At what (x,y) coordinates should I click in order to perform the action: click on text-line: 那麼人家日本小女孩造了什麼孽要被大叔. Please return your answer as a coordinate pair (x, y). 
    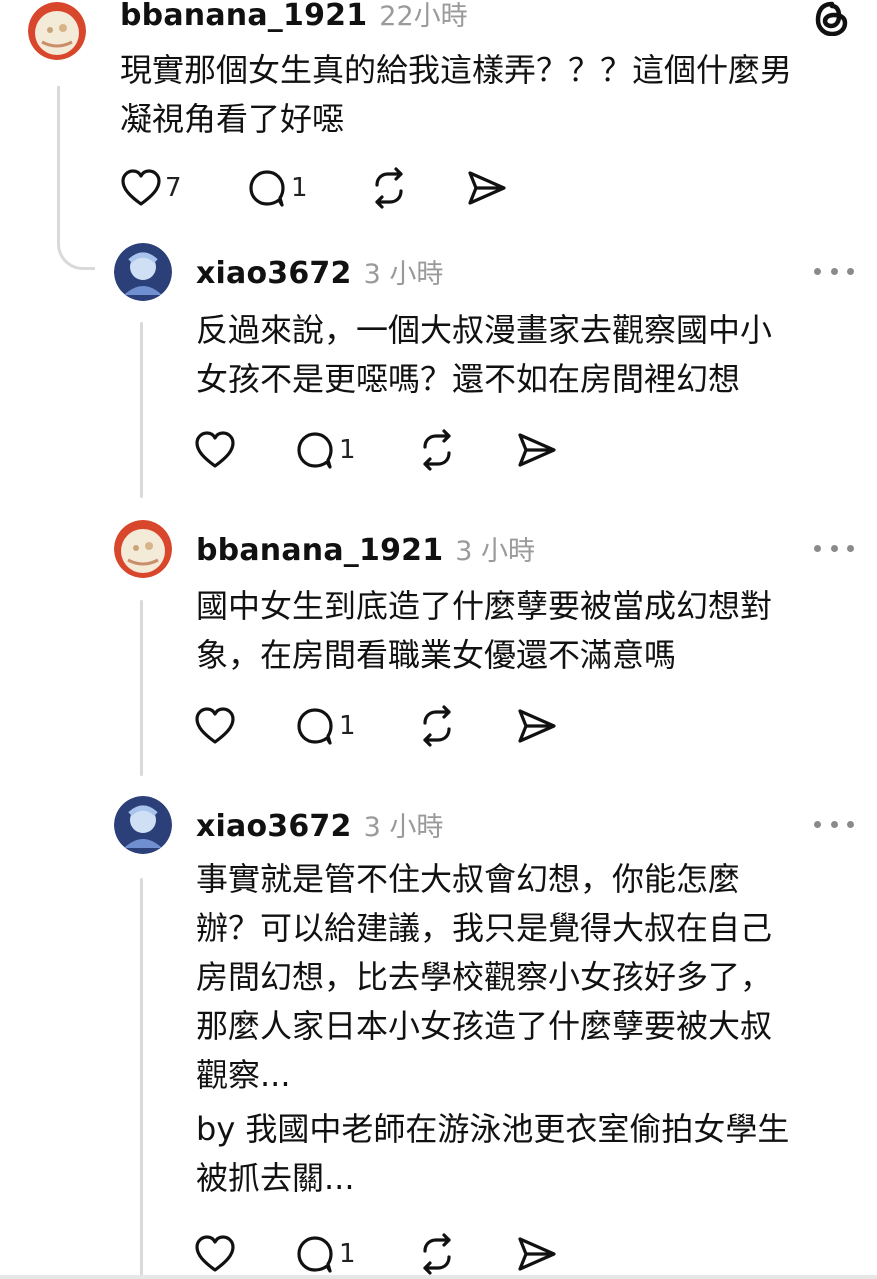
    Looking at the image, I should click on (484, 1026).